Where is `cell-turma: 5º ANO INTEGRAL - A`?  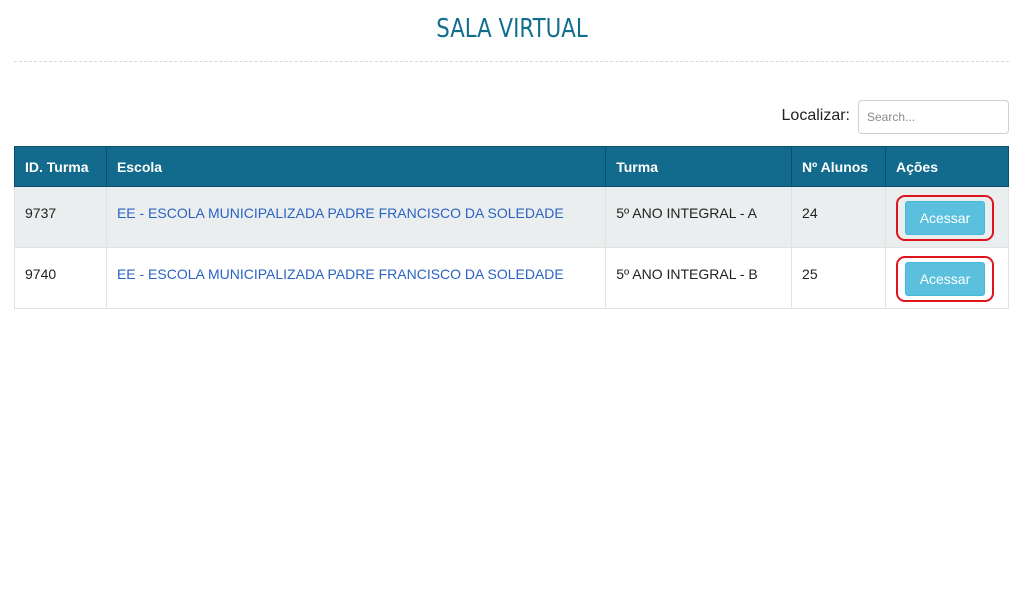 cell-turma: 5º ANO INTEGRAL - A is located at coordinates (699, 217).